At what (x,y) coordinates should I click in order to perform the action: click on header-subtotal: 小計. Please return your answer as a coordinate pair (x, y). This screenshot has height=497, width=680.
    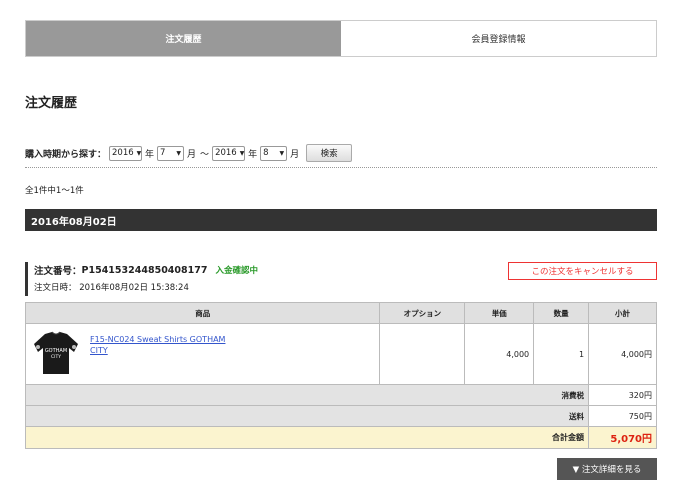
    Looking at the image, I should click on (622, 313).